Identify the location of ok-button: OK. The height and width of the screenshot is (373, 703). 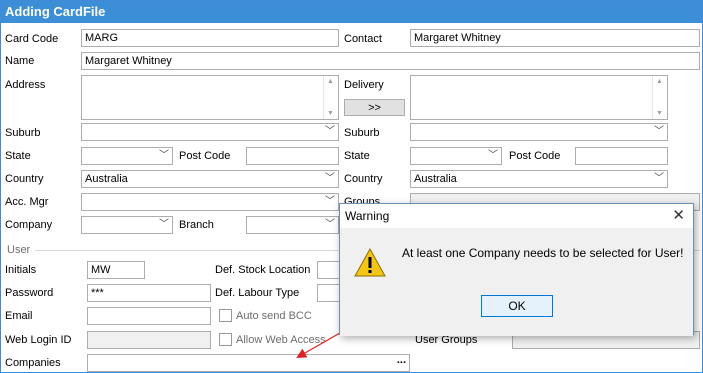
(517, 306).